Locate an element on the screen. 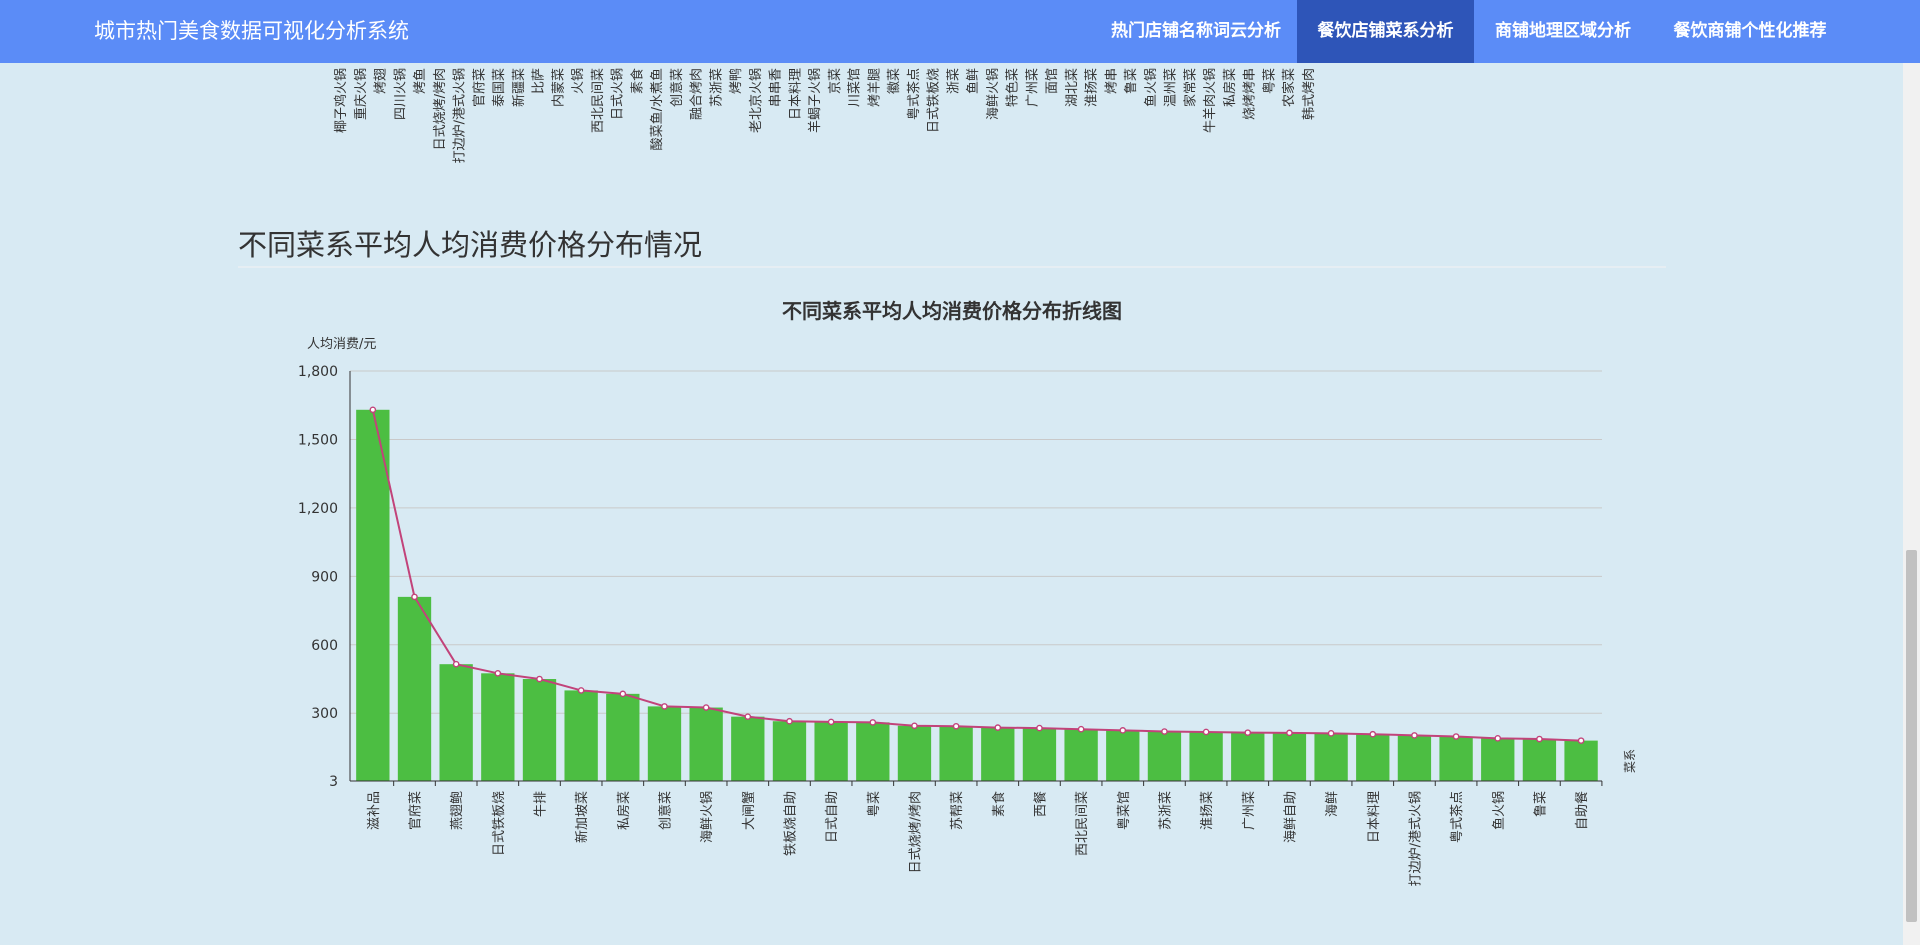 The width and height of the screenshot is (1920, 945). top-axis-label: 内蒙菜 is located at coordinates (558, 87).